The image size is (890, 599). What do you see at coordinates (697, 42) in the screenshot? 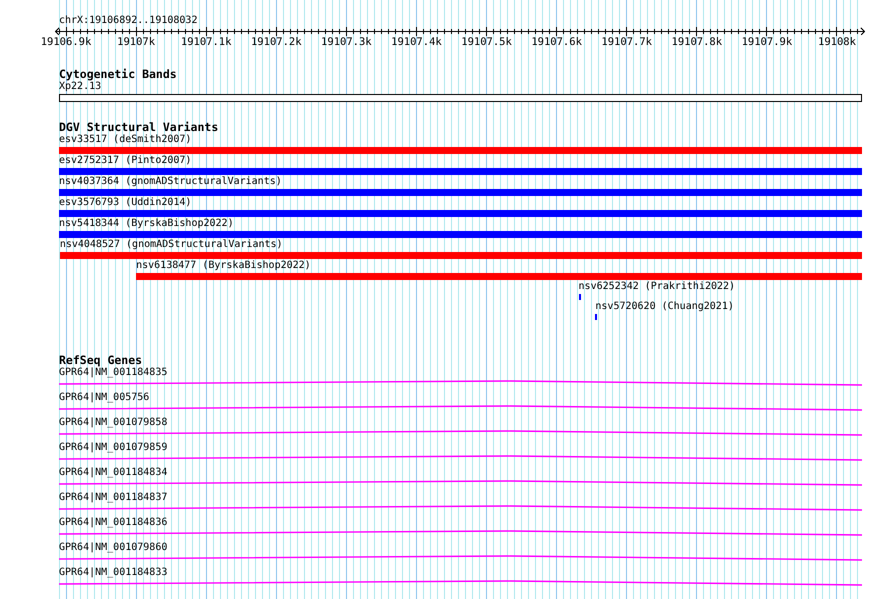
I see `tick-label: 19107.8k` at bounding box center [697, 42].